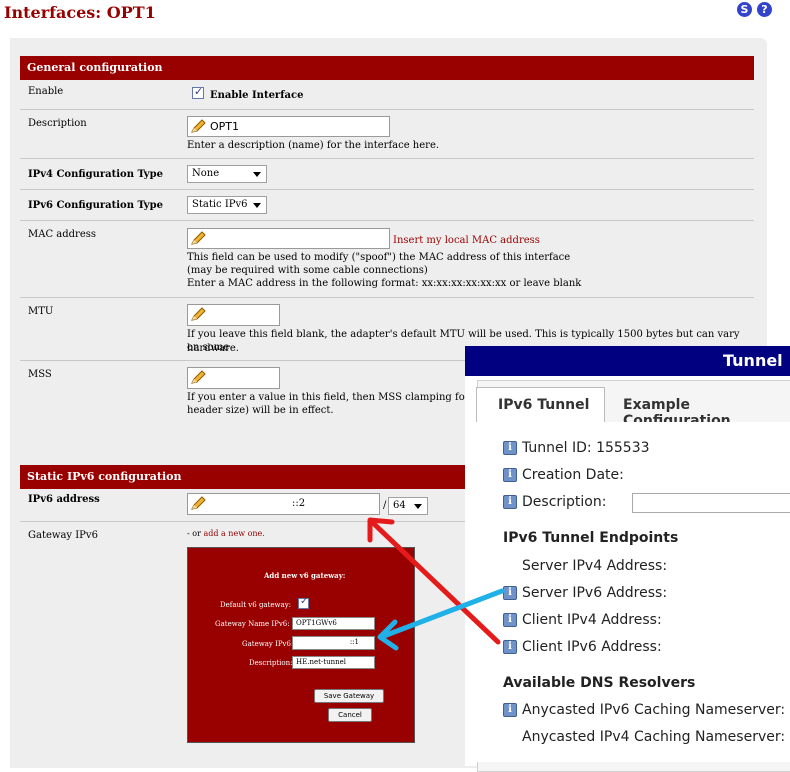 Image resolution: width=790 pixels, height=772 pixels. What do you see at coordinates (441, 619) in the screenshot?
I see `blue-arrow` at bounding box center [441, 619].